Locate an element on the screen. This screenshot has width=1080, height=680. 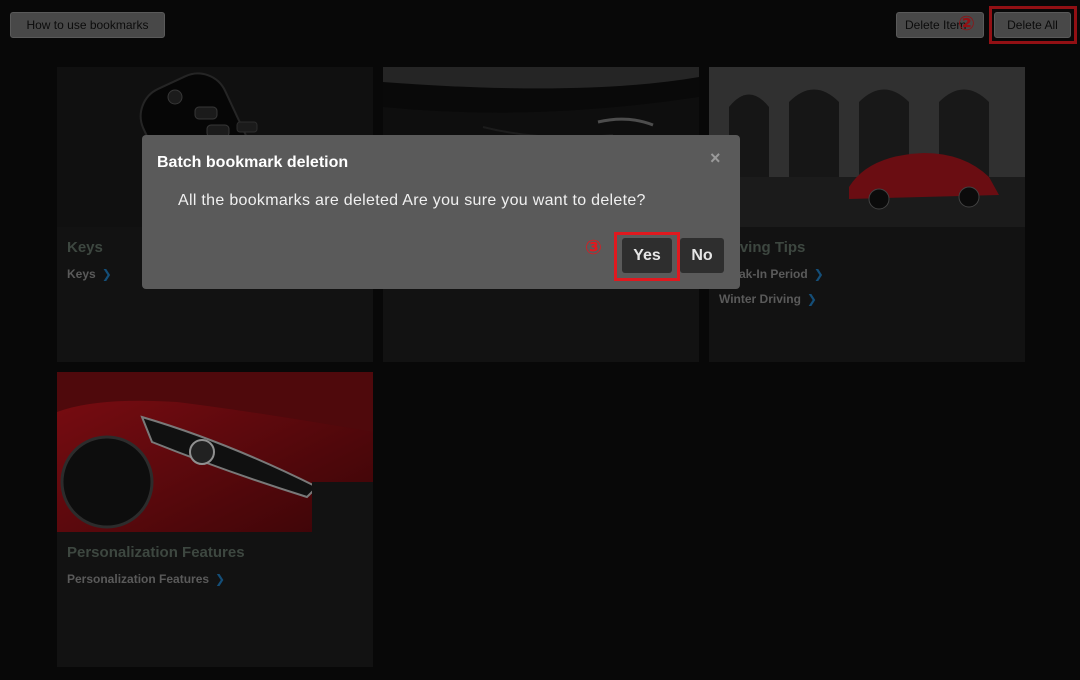
close-icon: × is located at coordinates (715, 158).